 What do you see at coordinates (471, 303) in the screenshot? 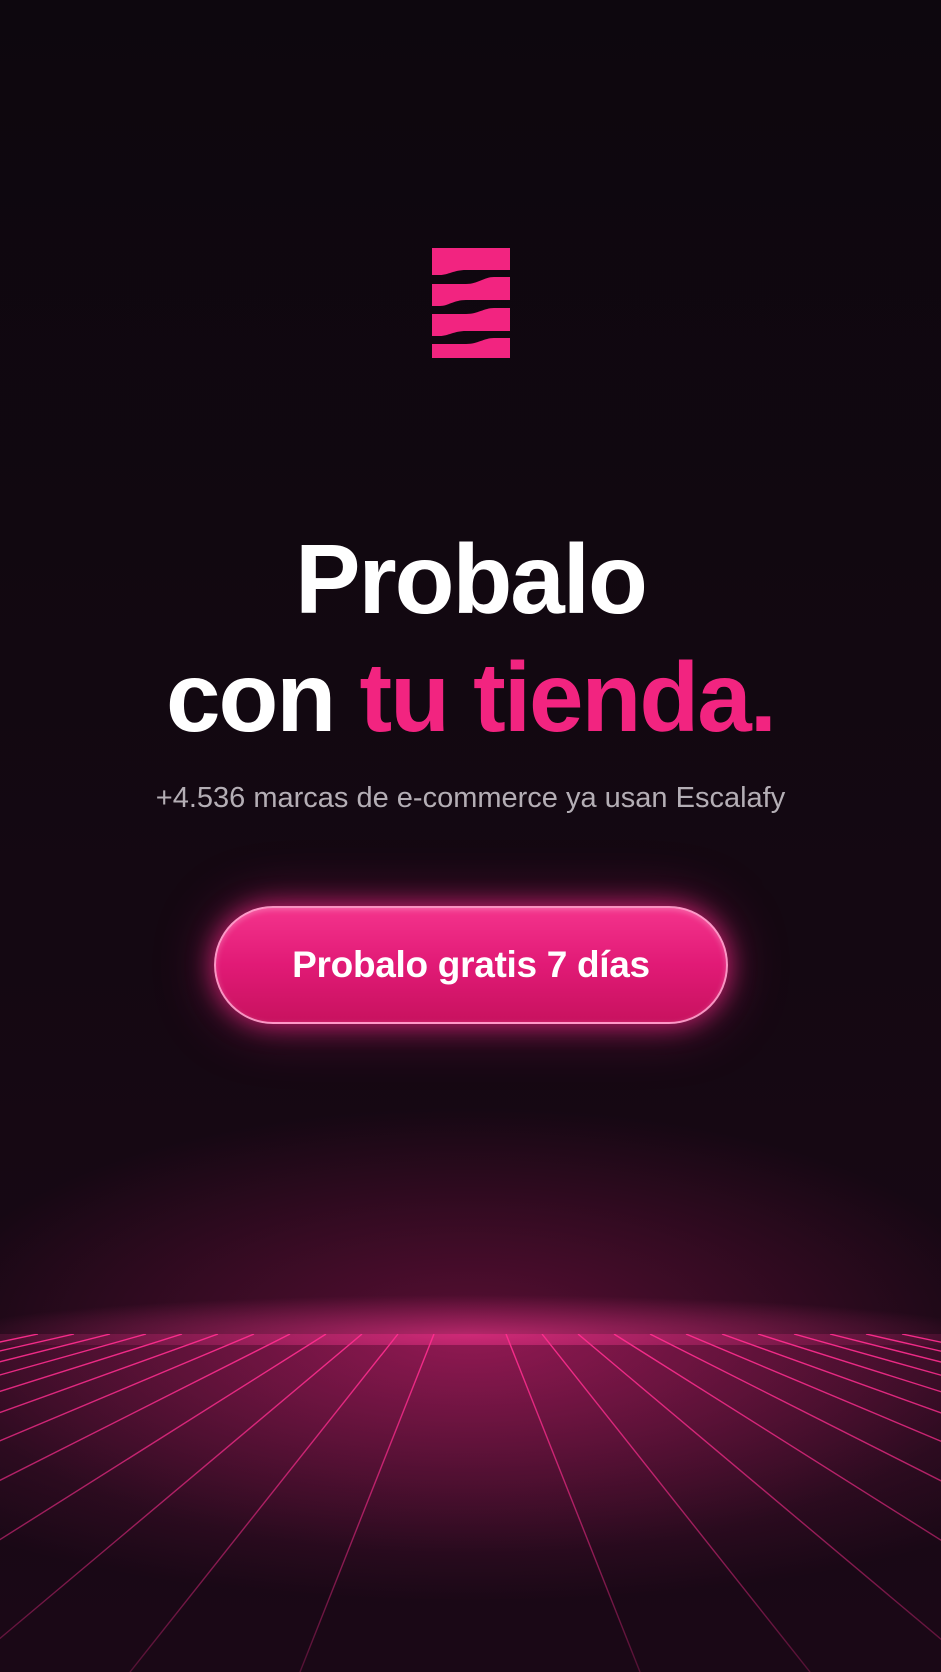
I see `escalafy-logo-icon` at bounding box center [471, 303].